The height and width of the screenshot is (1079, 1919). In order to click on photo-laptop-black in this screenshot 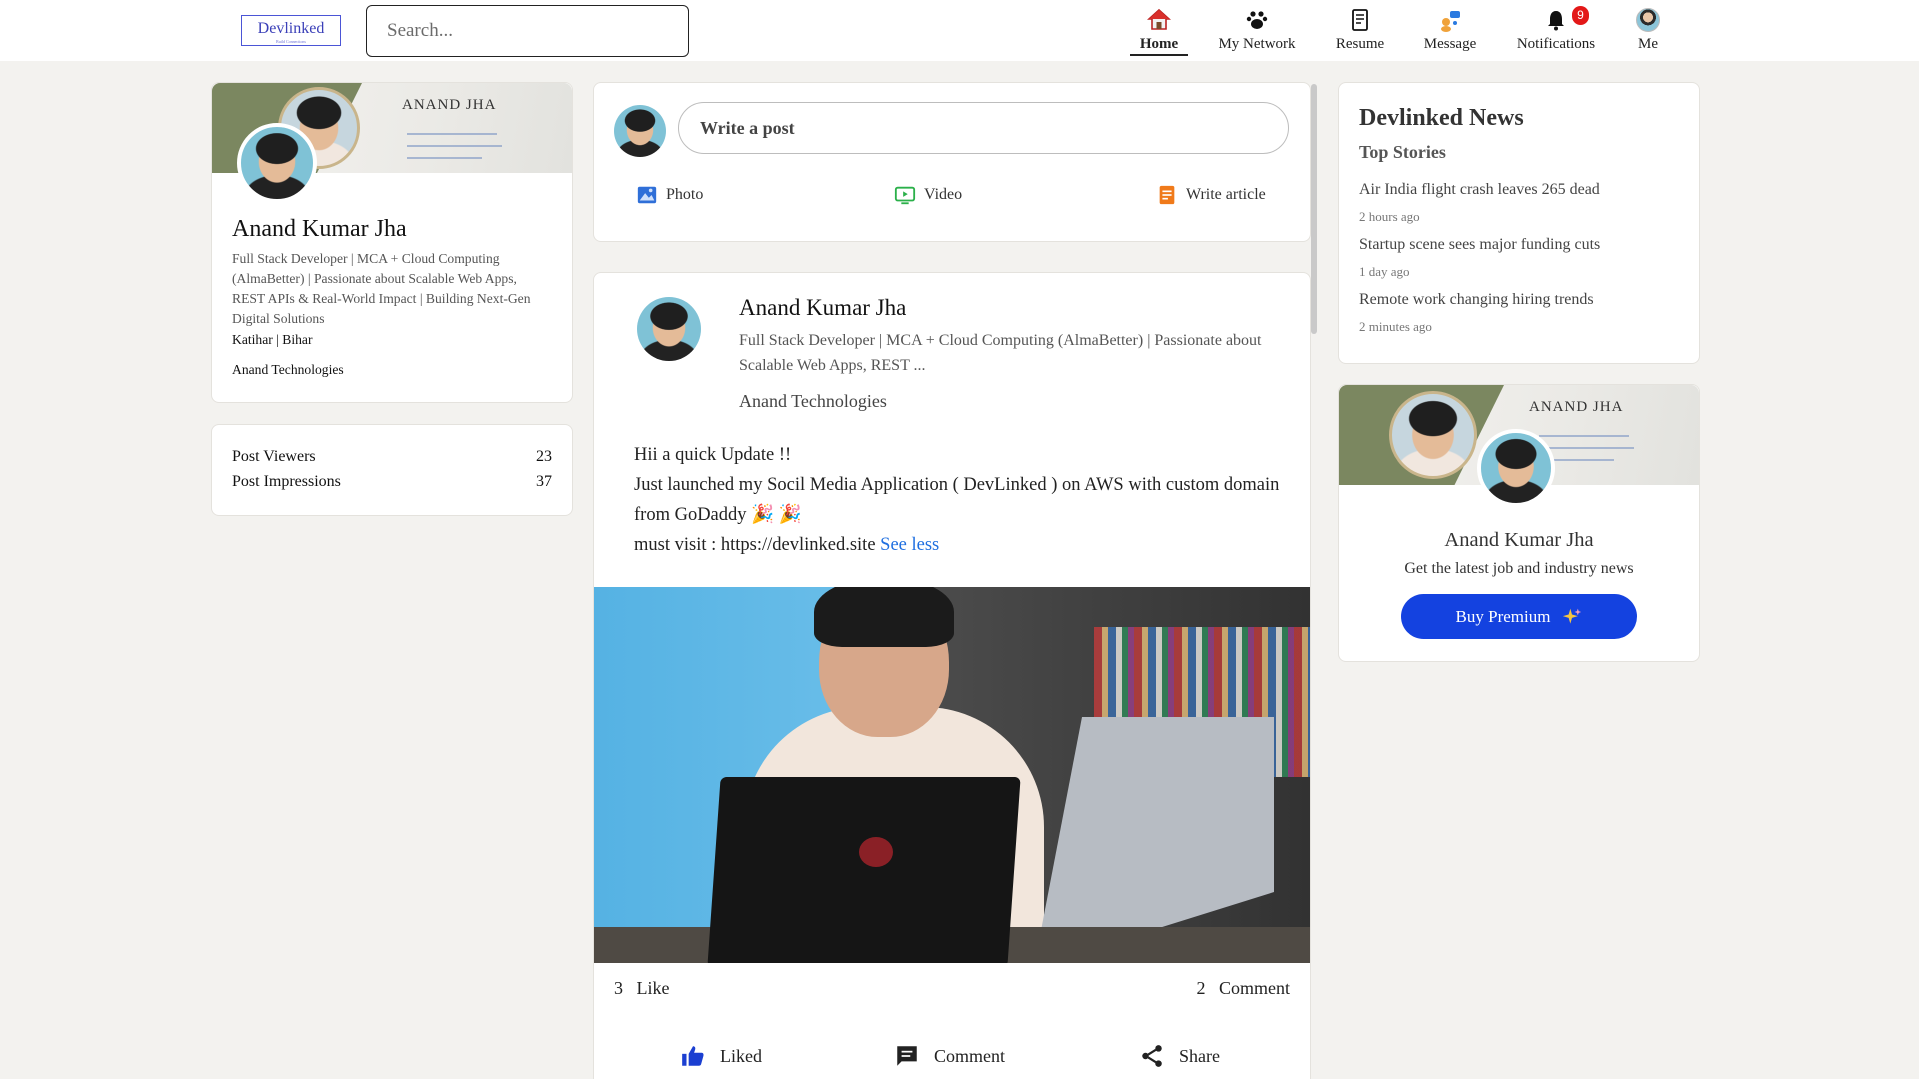, I will do `click(864, 870)`.